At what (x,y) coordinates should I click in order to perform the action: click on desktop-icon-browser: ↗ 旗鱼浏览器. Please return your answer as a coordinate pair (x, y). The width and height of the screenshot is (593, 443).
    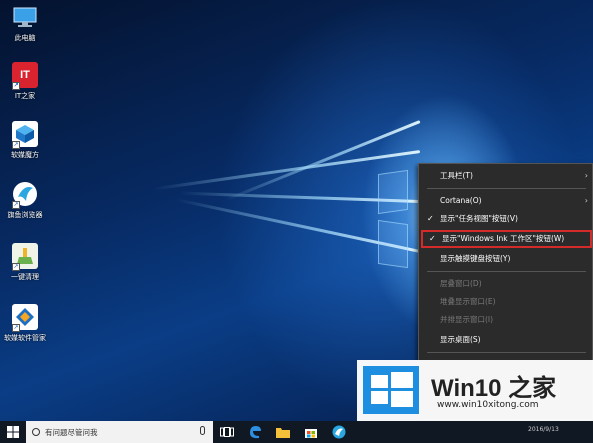
    Looking at the image, I should click on (25, 200).